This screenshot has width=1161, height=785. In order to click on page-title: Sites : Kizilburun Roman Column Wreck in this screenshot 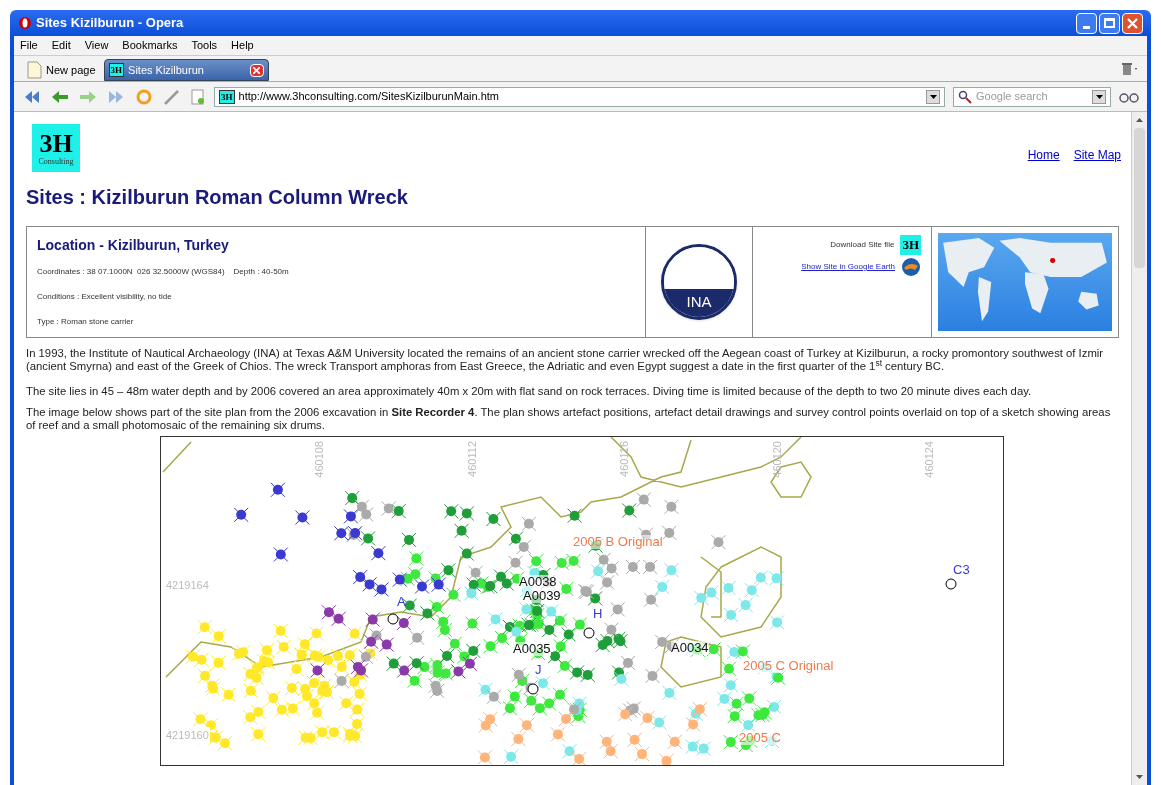, I will do `click(217, 197)`.